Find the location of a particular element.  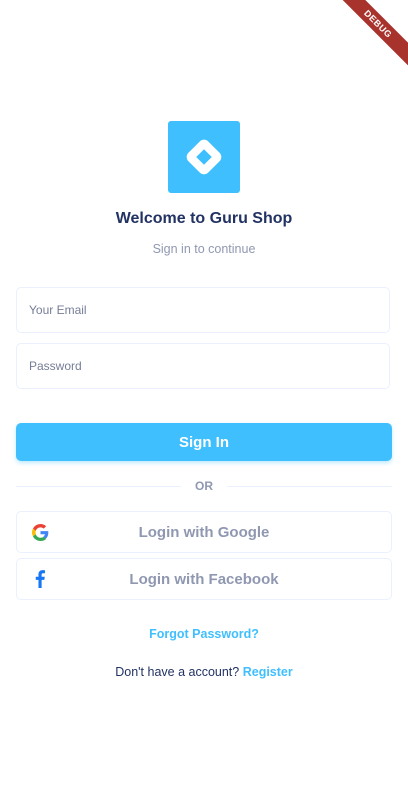

google-icon is located at coordinates (40, 532).